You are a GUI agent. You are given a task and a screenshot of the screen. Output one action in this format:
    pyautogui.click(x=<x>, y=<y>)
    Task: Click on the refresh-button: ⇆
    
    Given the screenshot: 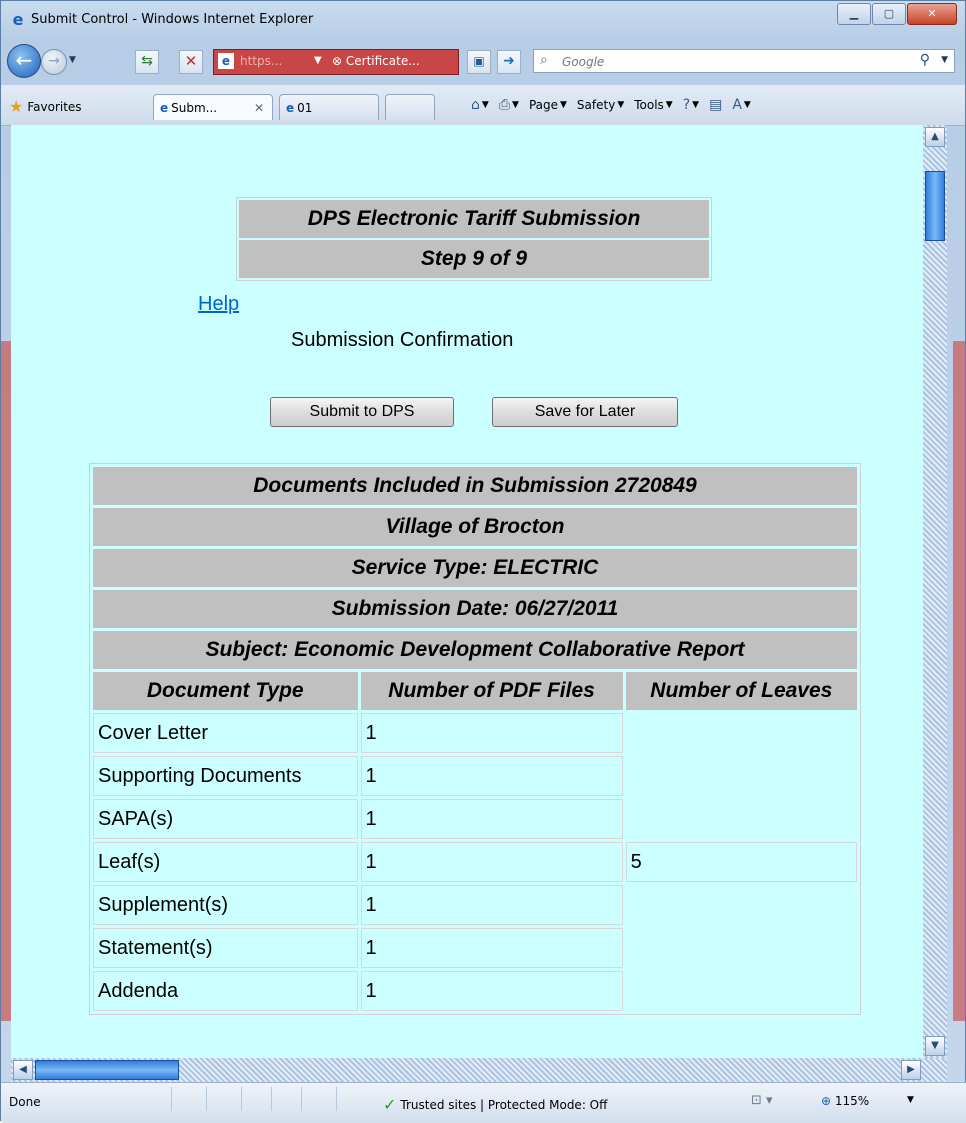 What is the action you would take?
    pyautogui.click(x=147, y=62)
    